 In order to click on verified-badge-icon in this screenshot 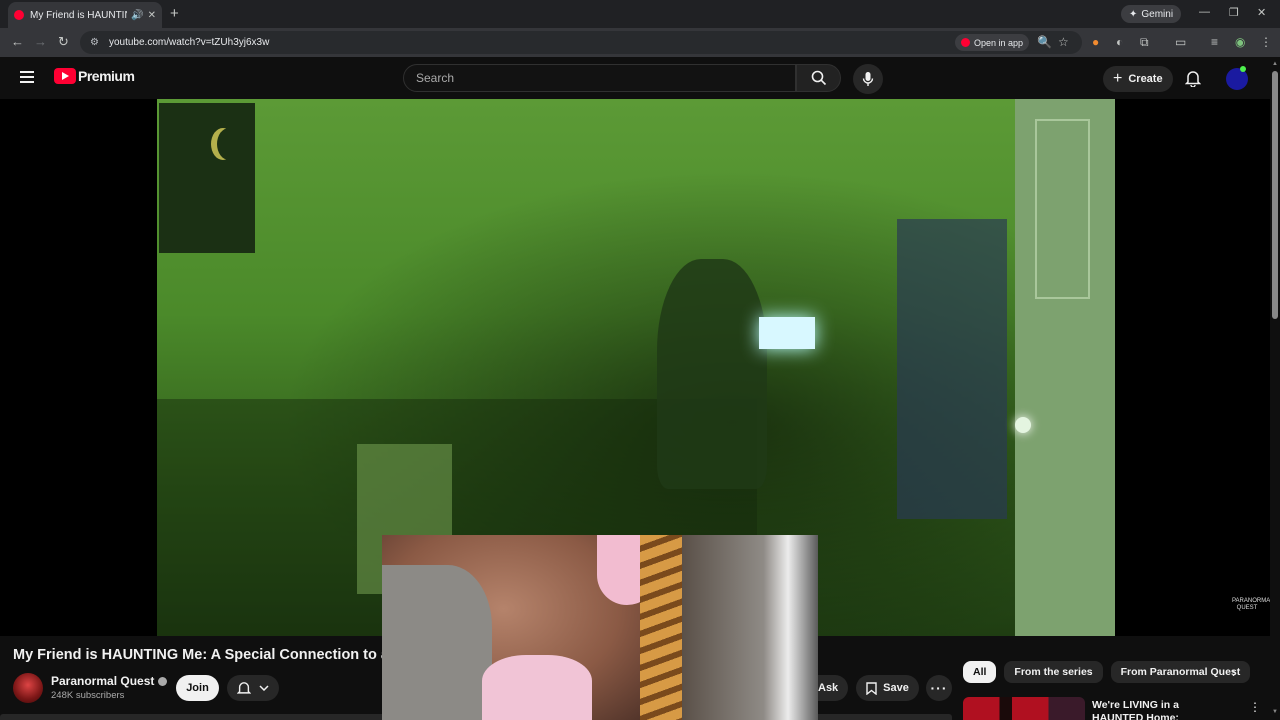, I will do `click(163, 681)`.